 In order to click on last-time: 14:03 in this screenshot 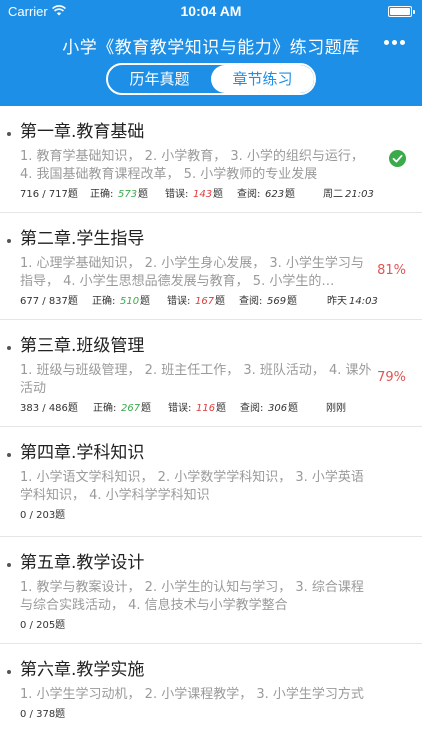, I will do `click(363, 301)`.